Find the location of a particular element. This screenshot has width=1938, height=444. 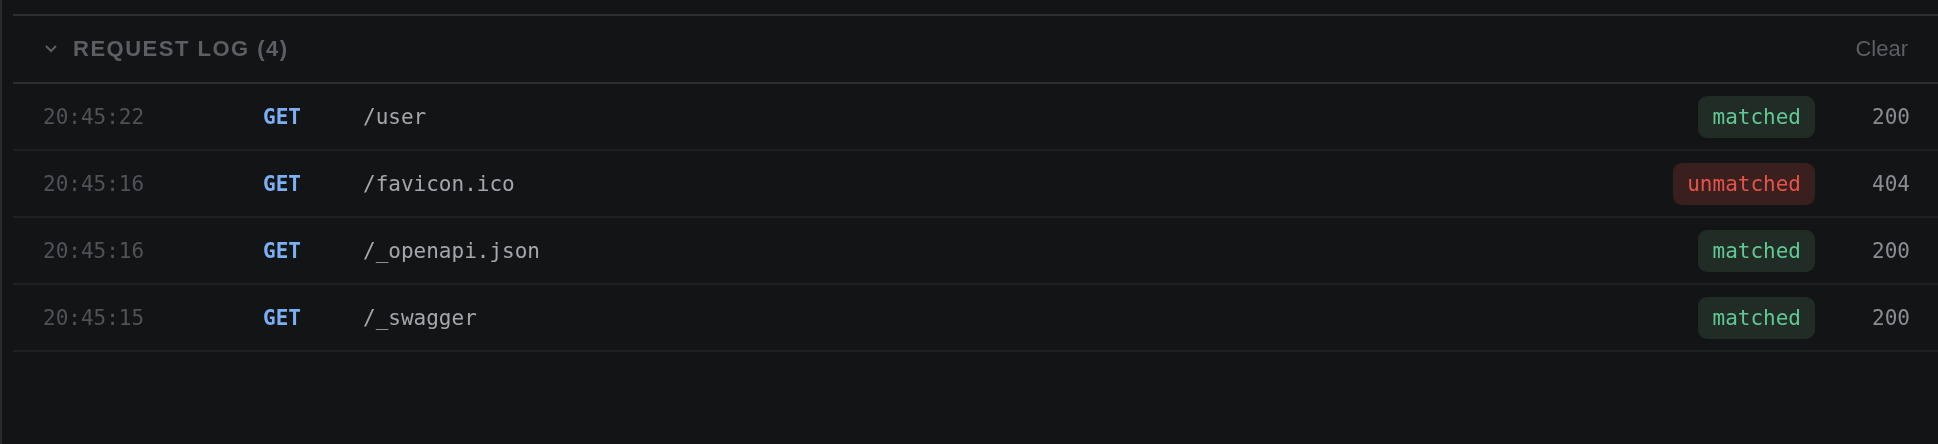

clear-button: Clear is located at coordinates (1881, 49).